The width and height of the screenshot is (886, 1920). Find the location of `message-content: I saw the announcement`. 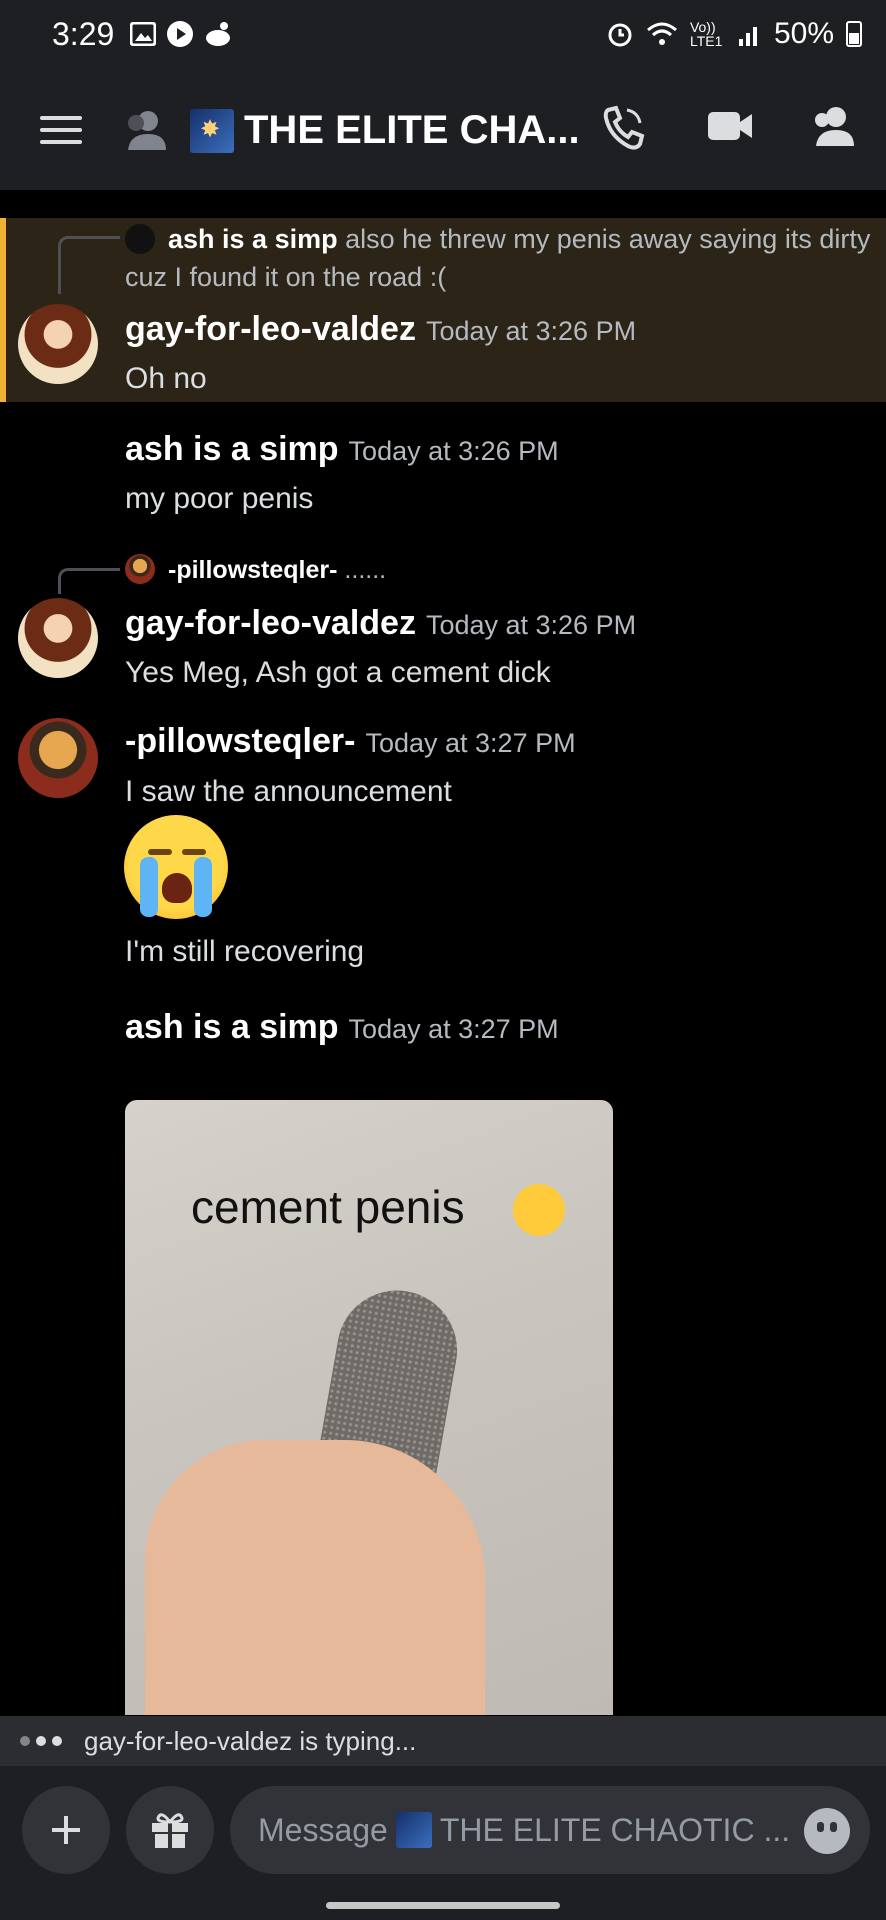

message-content: I saw the announcement is located at coordinates (288, 791).